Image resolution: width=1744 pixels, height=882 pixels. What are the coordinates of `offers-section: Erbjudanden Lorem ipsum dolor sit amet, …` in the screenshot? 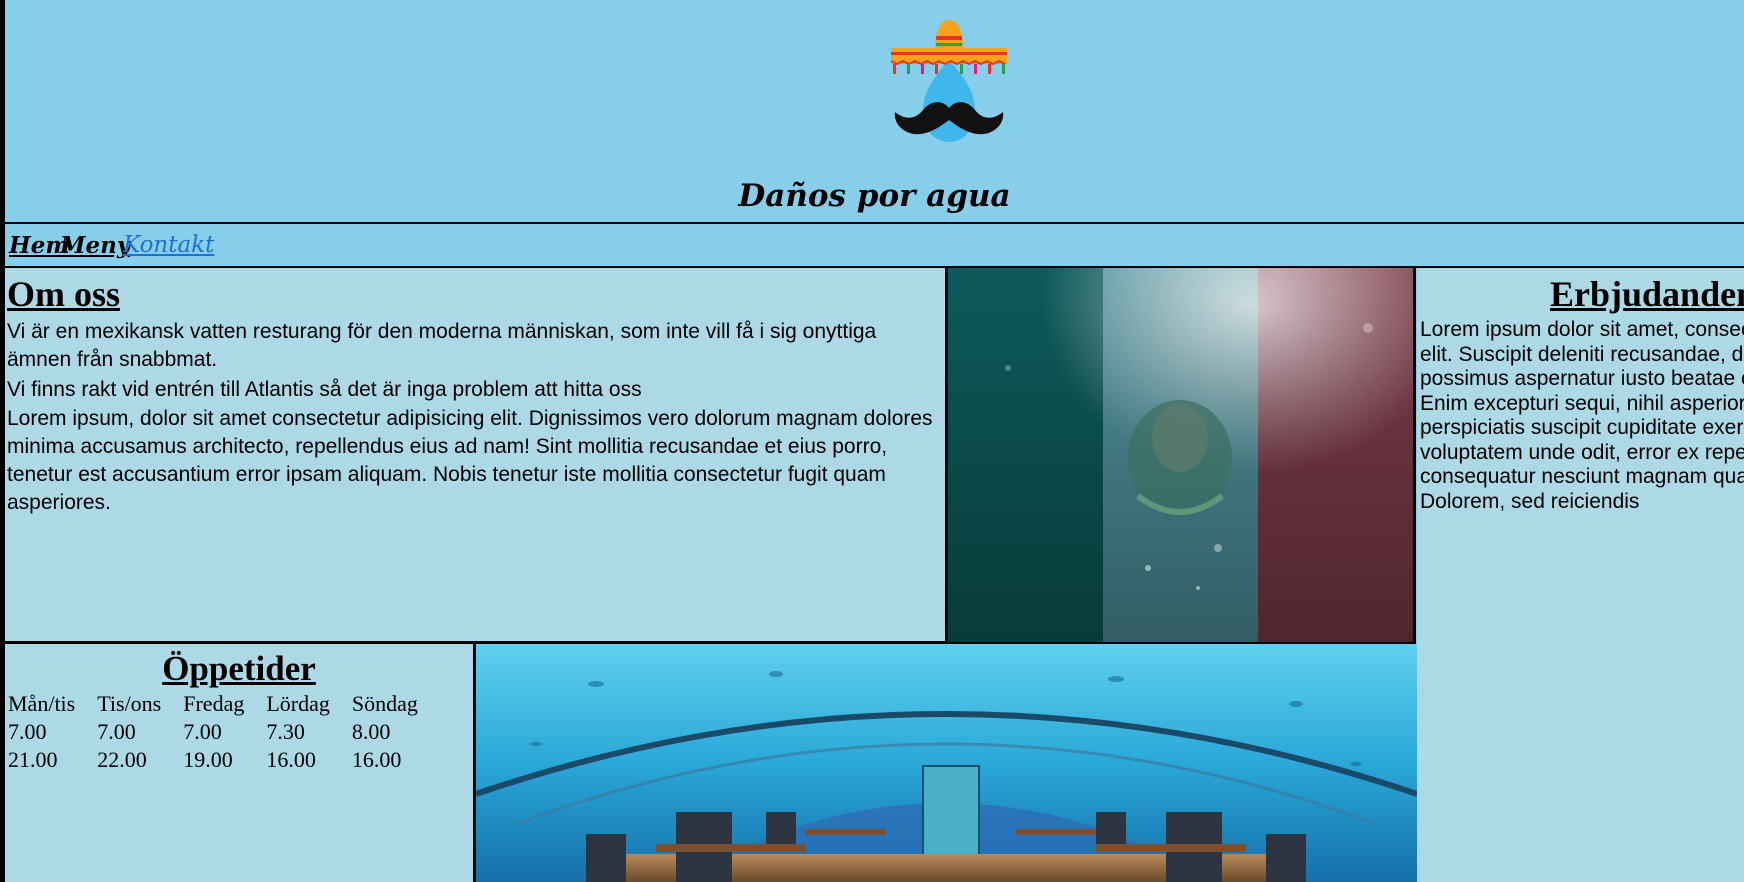 It's located at (1580, 575).